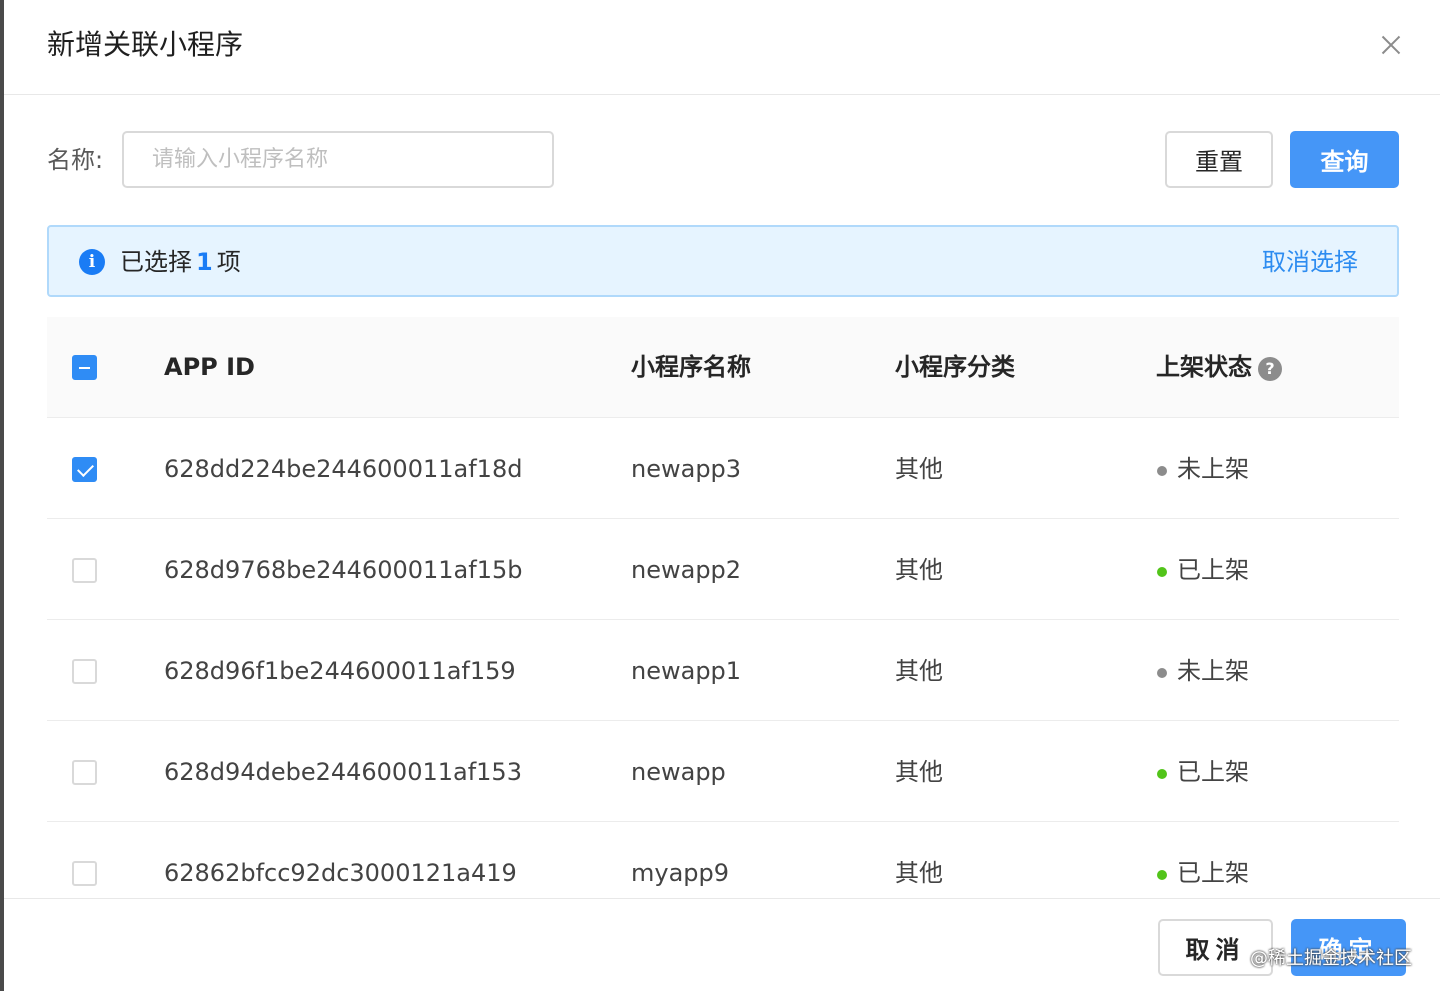 The image size is (1440, 991). Describe the element at coordinates (343, 772) in the screenshot. I see `cell-app-id: 628d94debe244600011af153` at that location.